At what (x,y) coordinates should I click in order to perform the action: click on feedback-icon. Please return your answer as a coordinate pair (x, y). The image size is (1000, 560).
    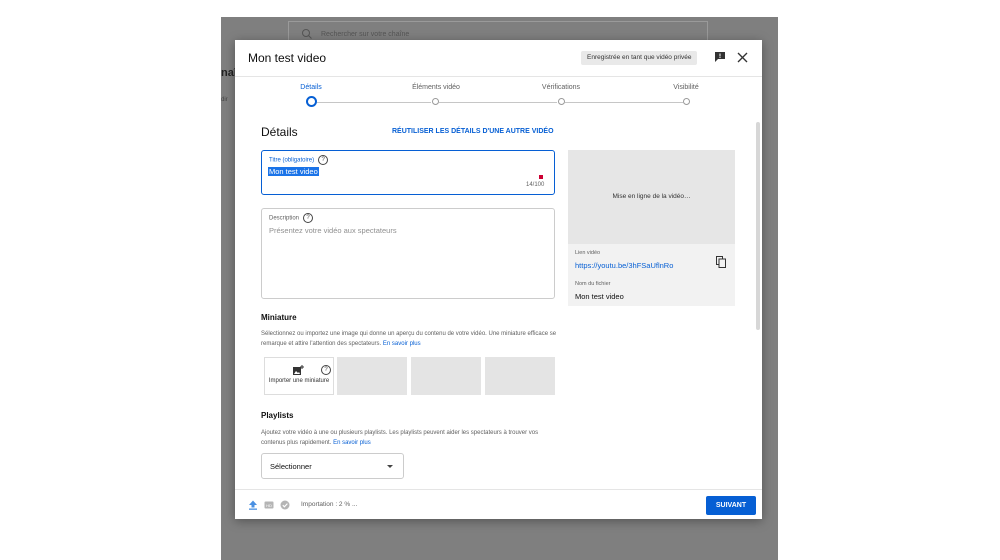
    Looking at the image, I should click on (720, 57).